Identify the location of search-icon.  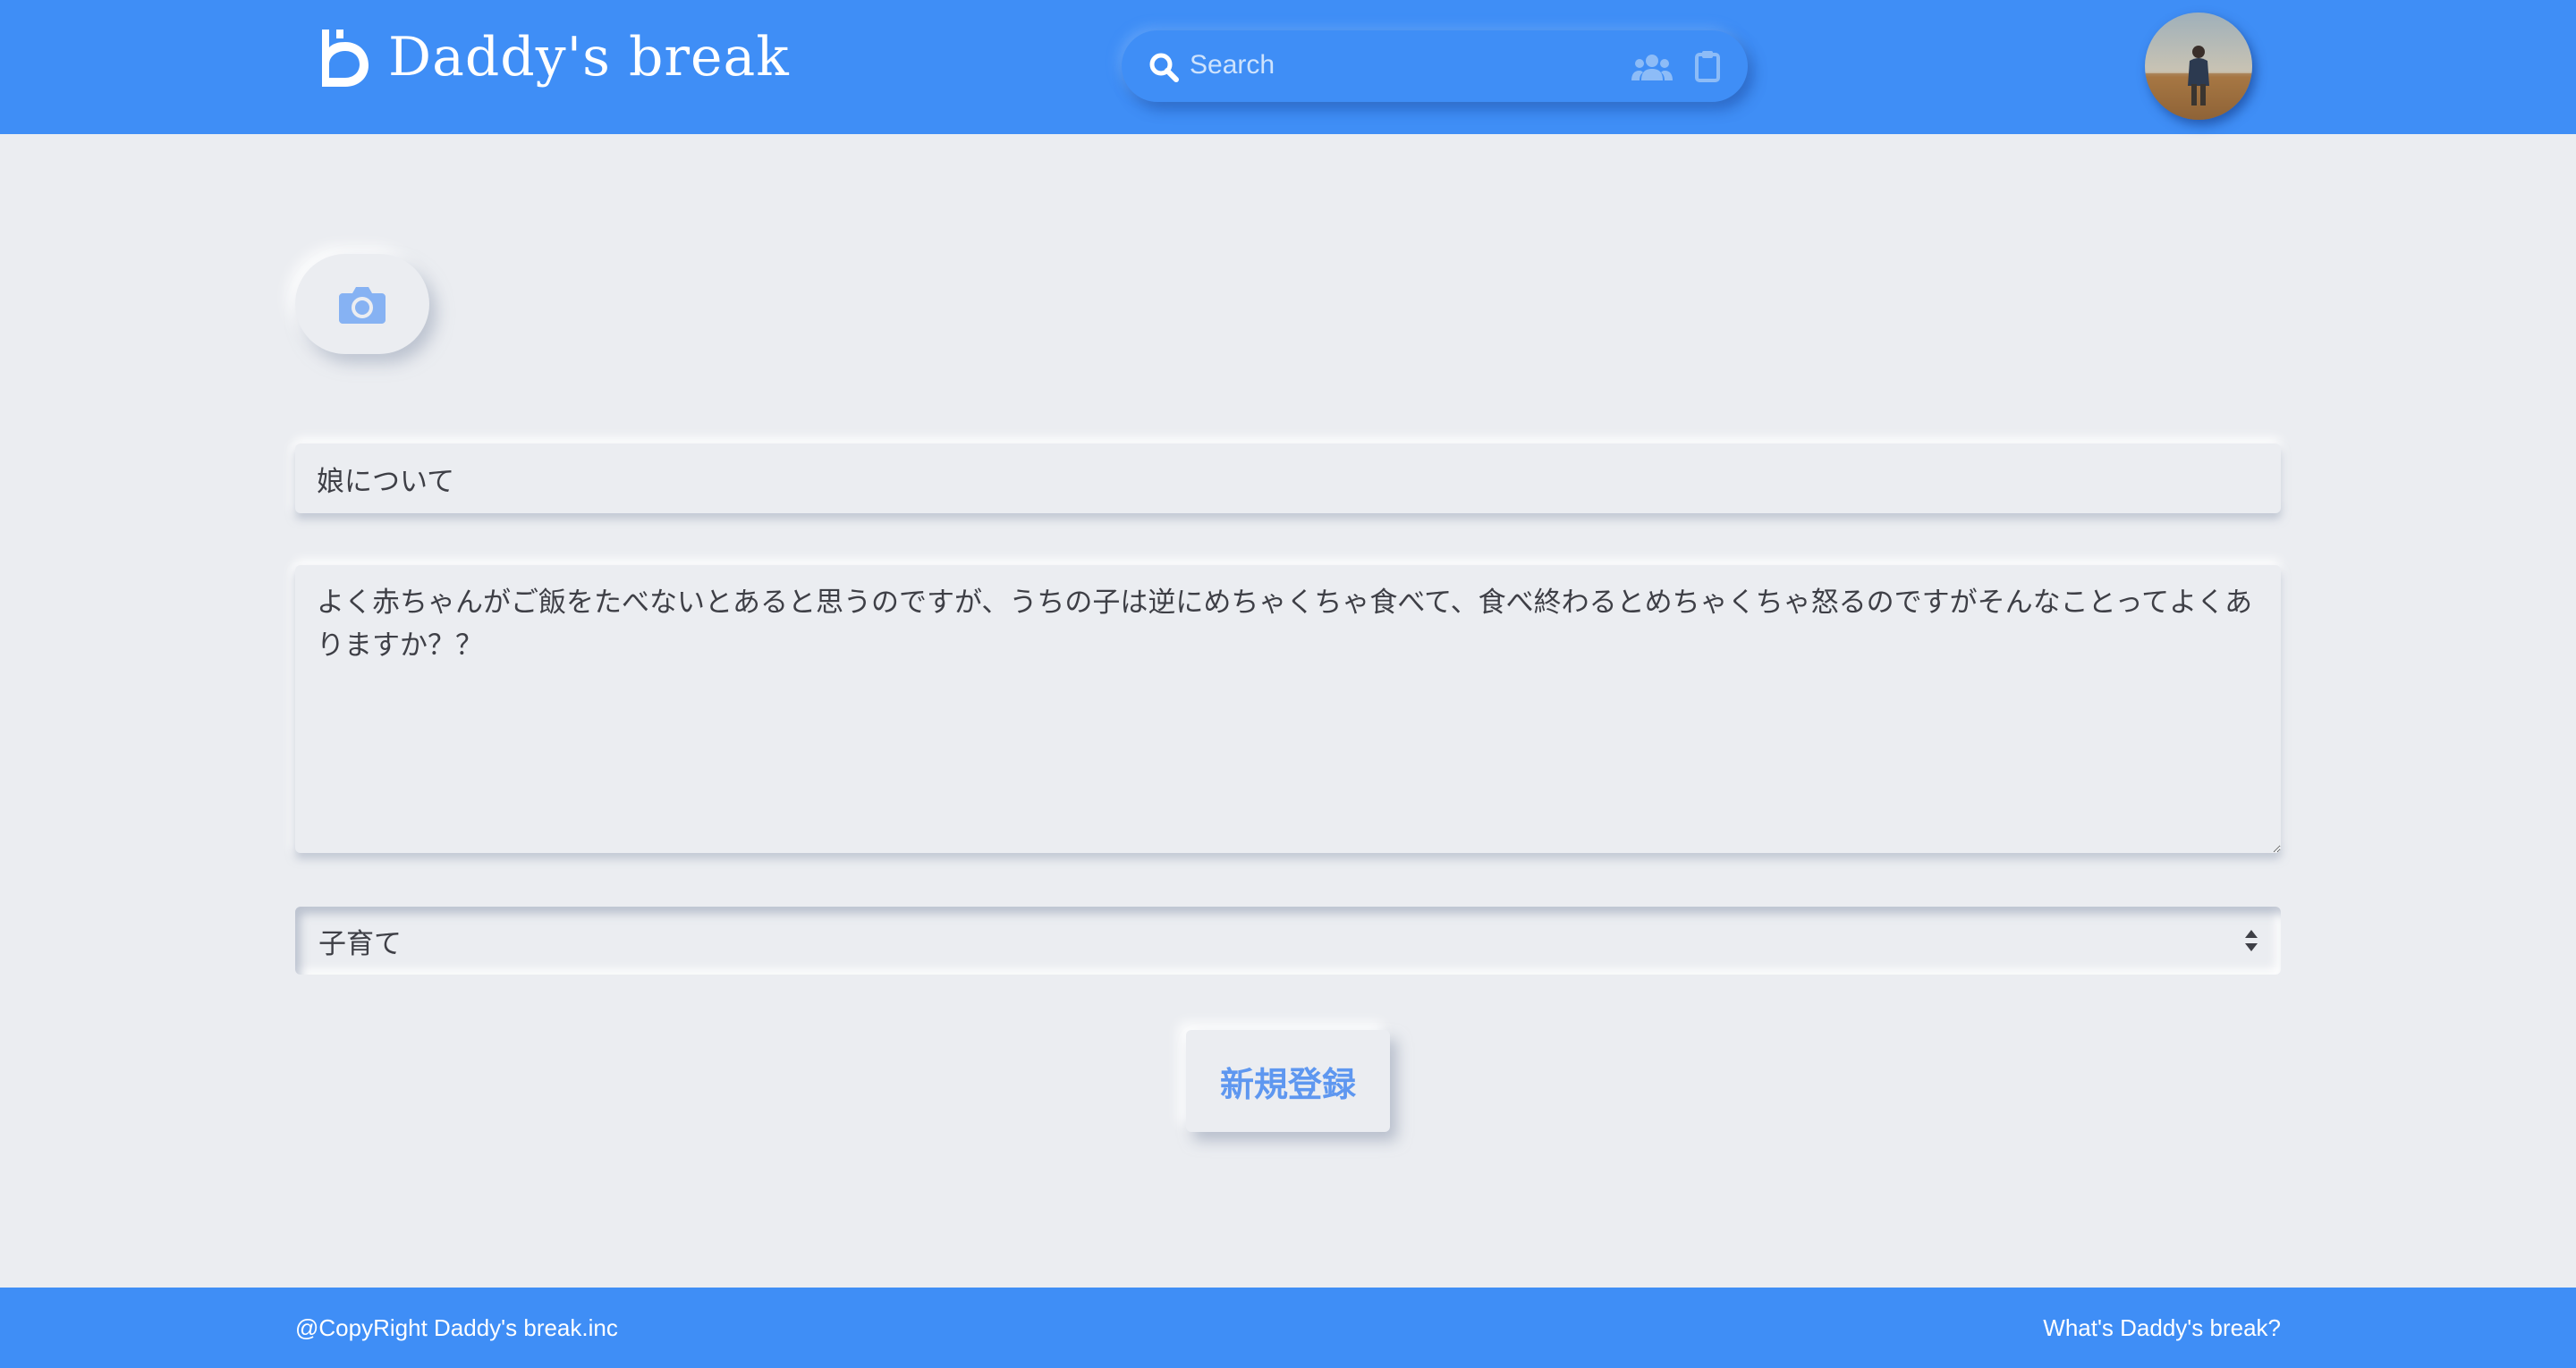
(1164, 67).